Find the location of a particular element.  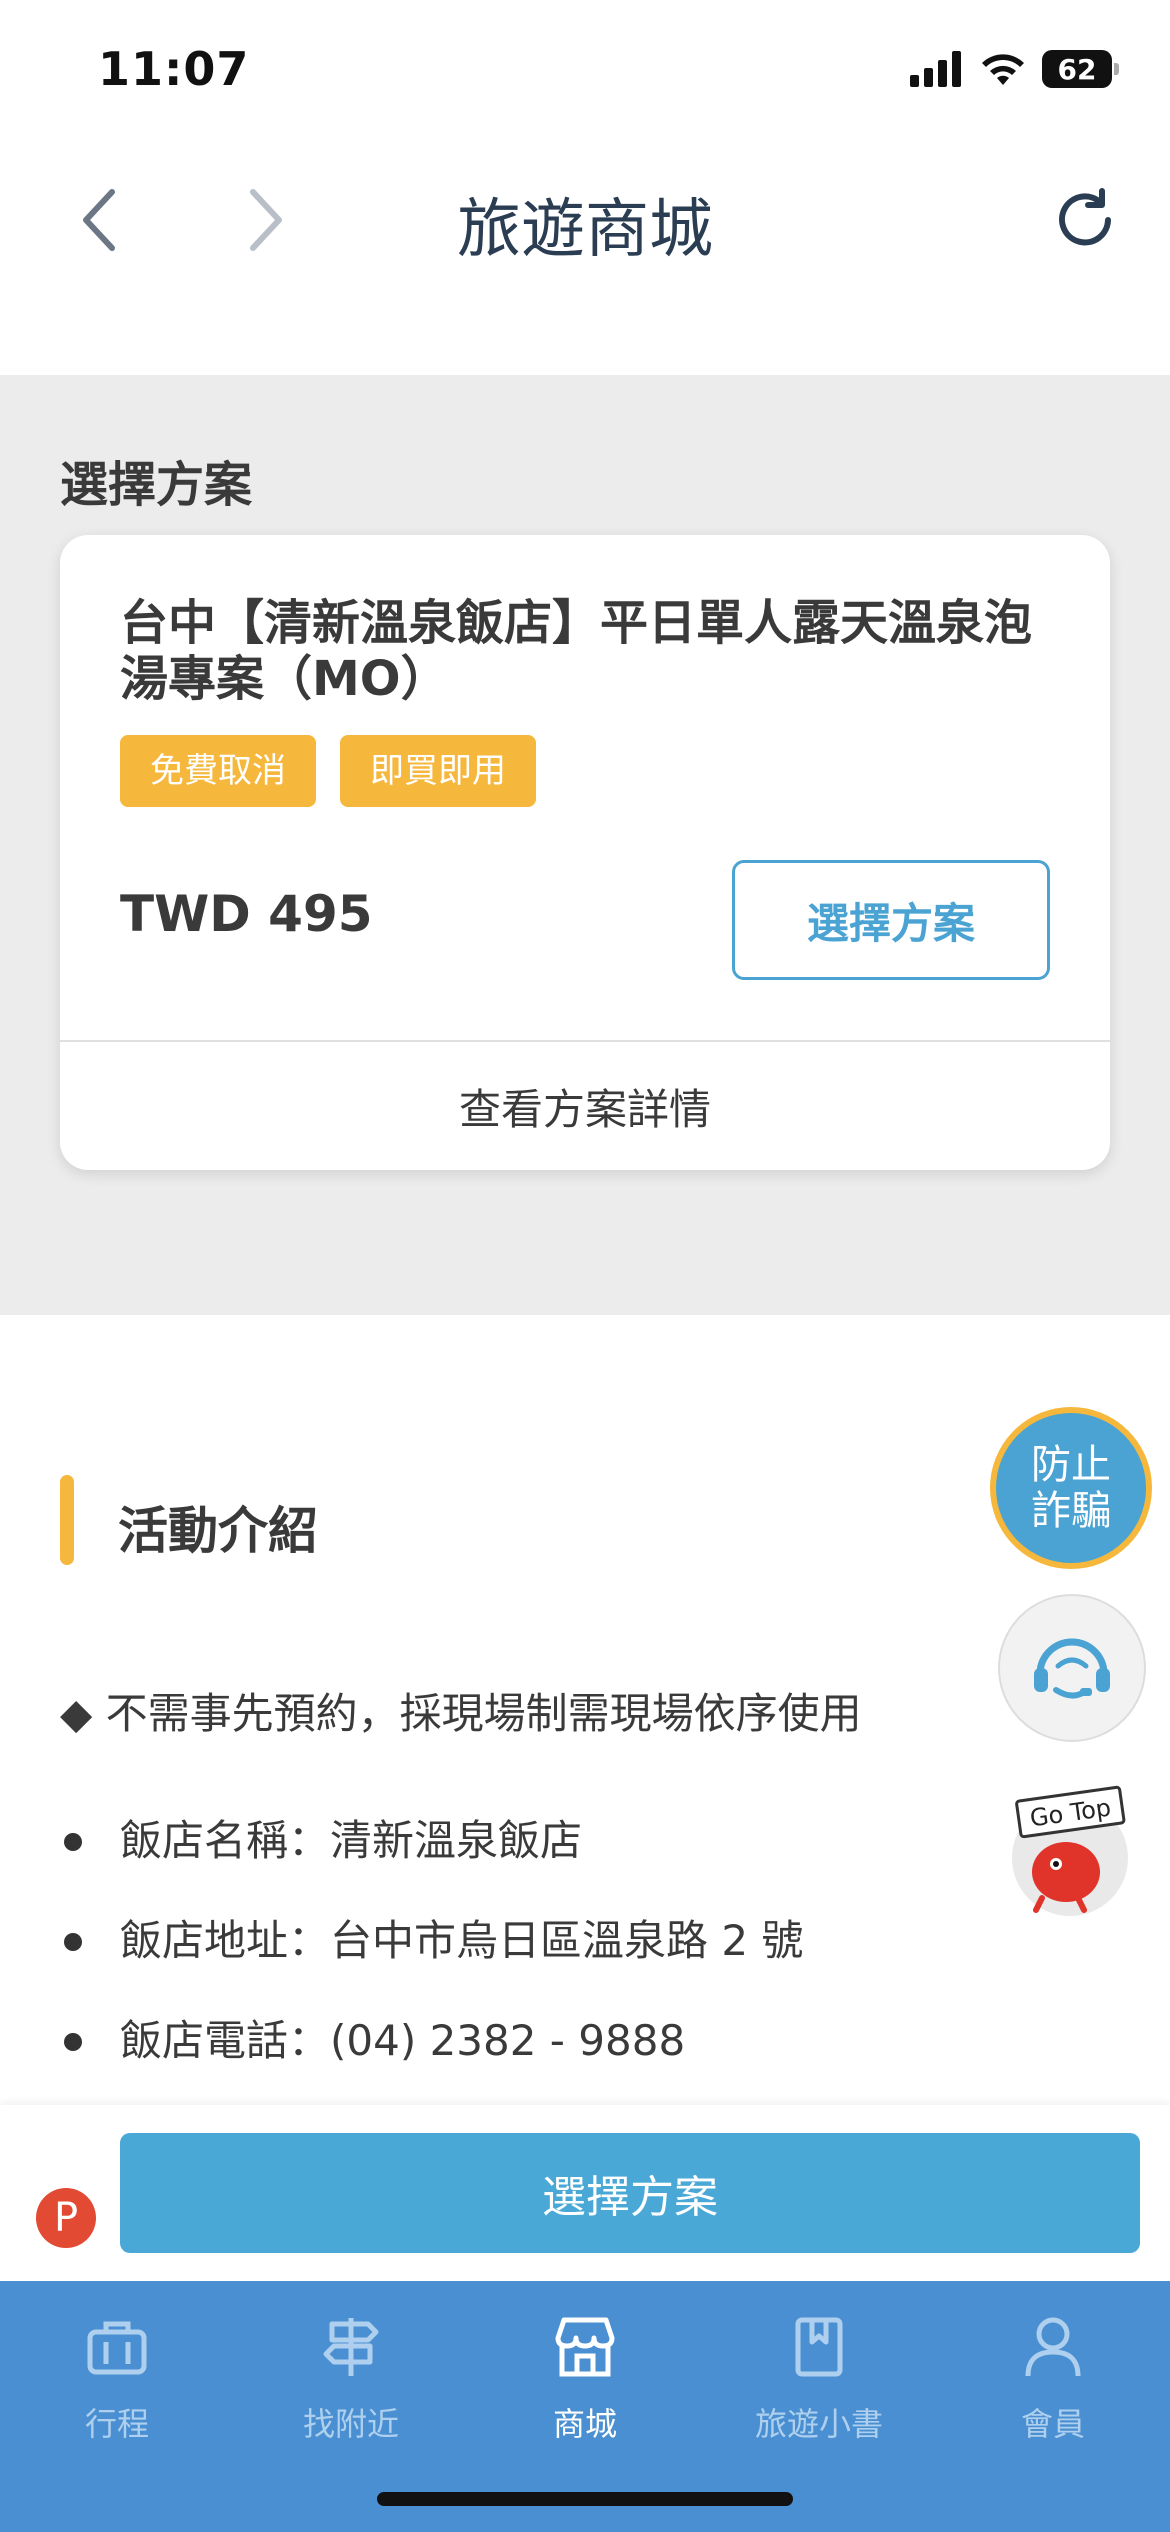

intro-note: ◆ 不需事先預約，採現場制需現場依序使用 is located at coordinates (461, 1713).